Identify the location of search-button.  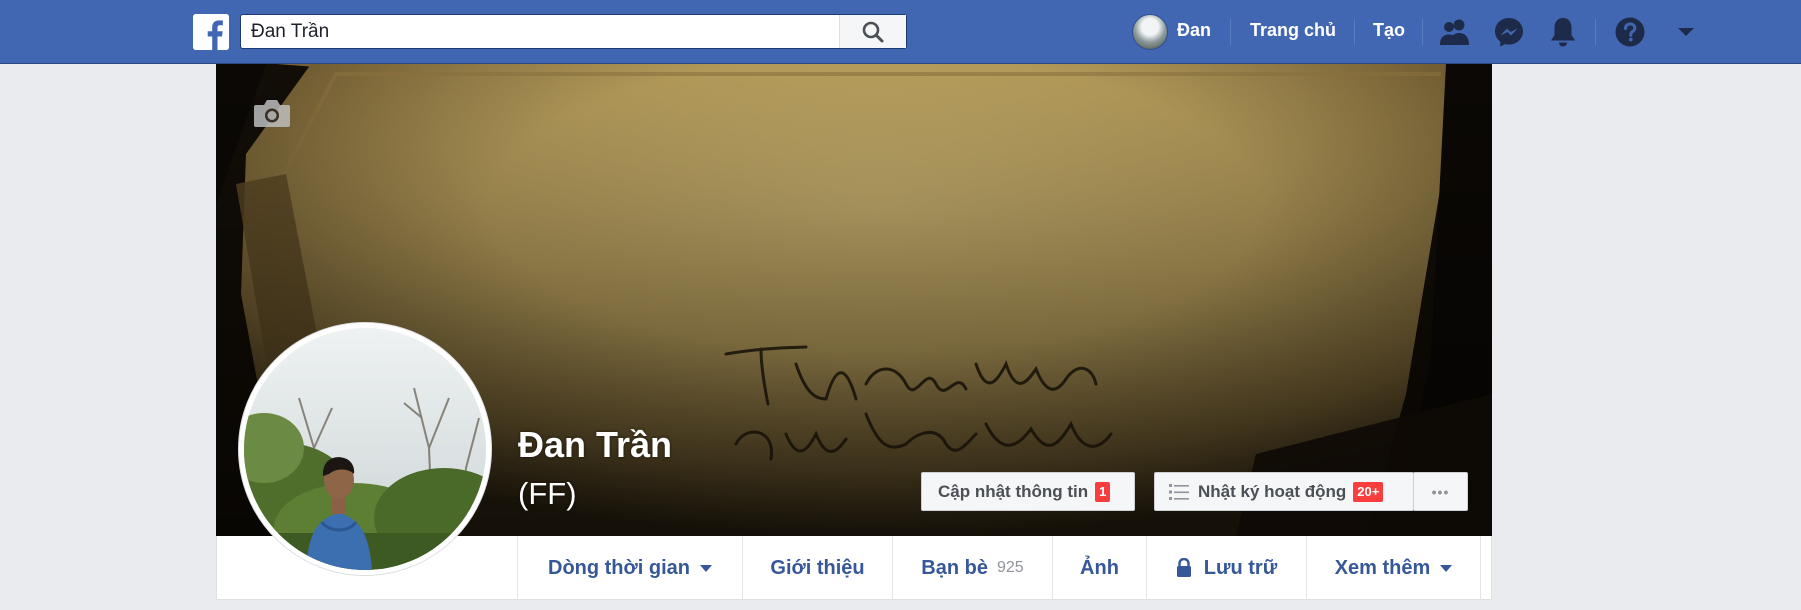
(872, 31).